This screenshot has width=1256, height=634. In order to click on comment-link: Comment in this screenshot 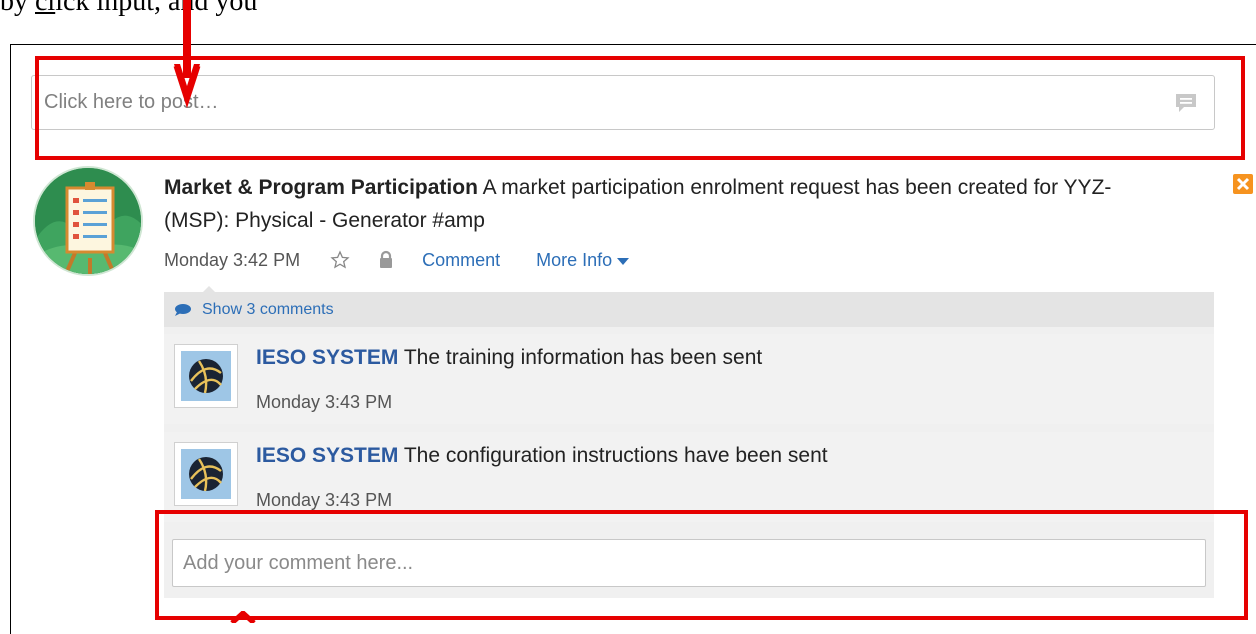, I will do `click(461, 260)`.